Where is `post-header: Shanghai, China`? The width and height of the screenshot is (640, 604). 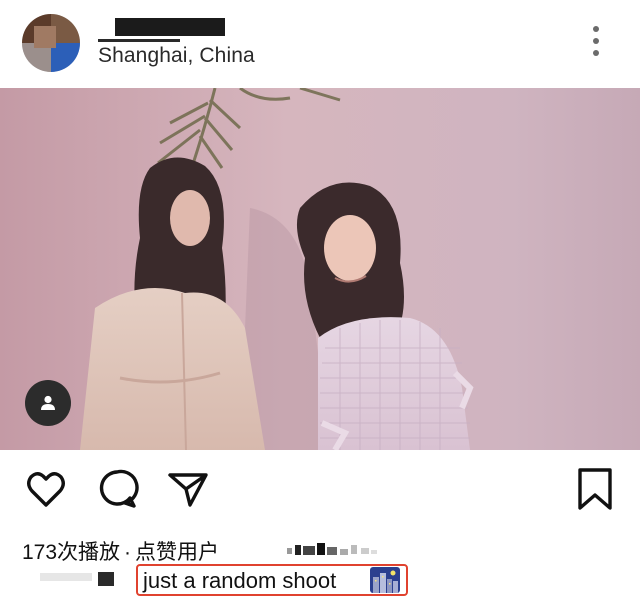
post-header: Shanghai, China is located at coordinates (320, 44).